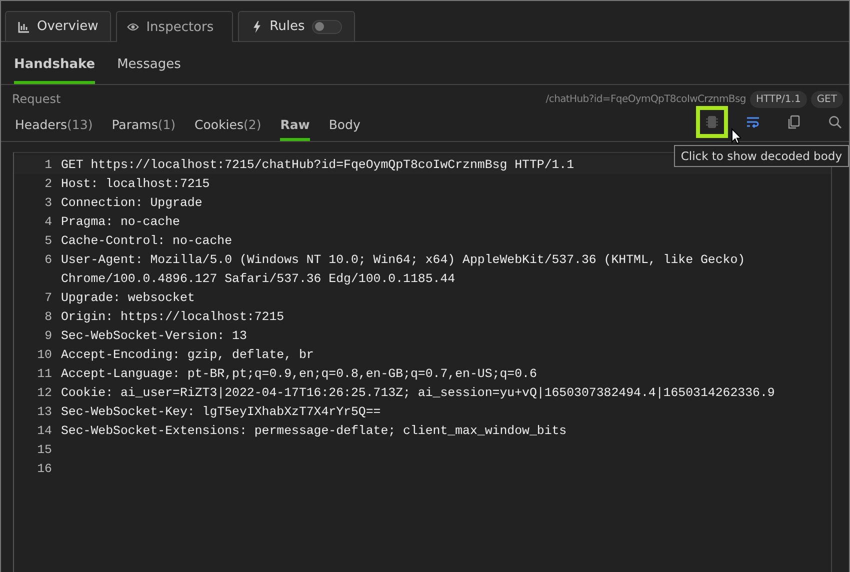 The height and width of the screenshot is (572, 850). Describe the element at coordinates (794, 122) in the screenshot. I see `copy-icon` at that location.